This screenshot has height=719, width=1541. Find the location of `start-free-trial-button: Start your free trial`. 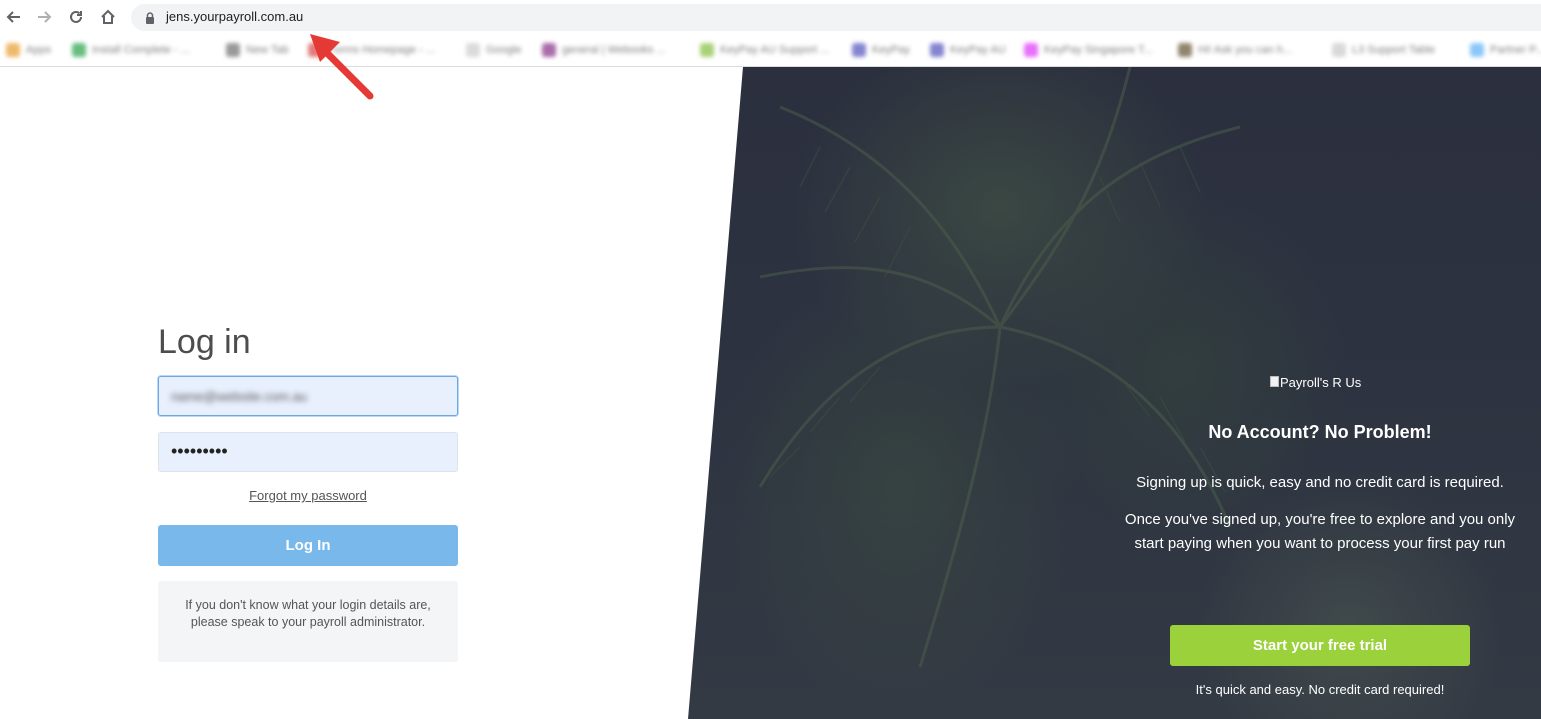

start-free-trial-button: Start your free trial is located at coordinates (1320, 645).